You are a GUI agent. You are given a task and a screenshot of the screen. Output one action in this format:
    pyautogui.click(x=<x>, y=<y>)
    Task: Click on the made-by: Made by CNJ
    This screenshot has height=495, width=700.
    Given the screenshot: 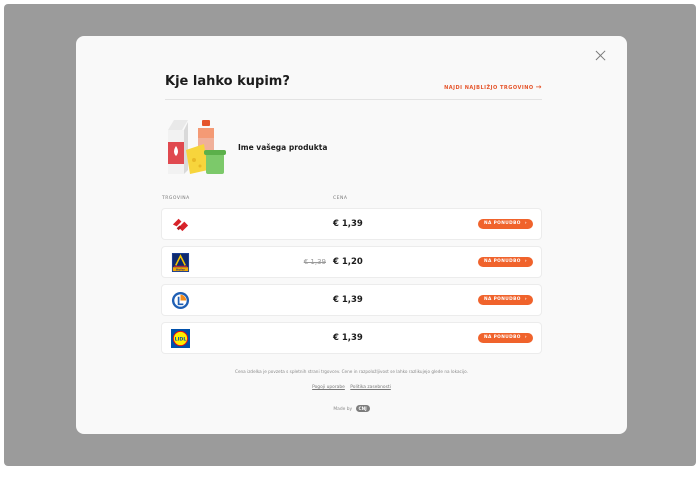 What is the action you would take?
    pyautogui.click(x=351, y=408)
    